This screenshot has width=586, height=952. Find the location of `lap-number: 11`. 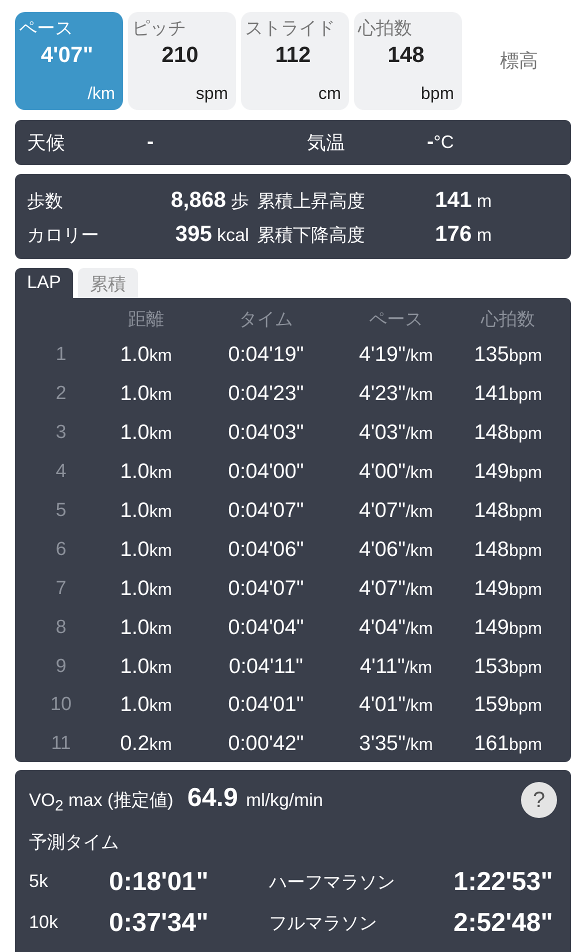

lap-number: 11 is located at coordinates (61, 744).